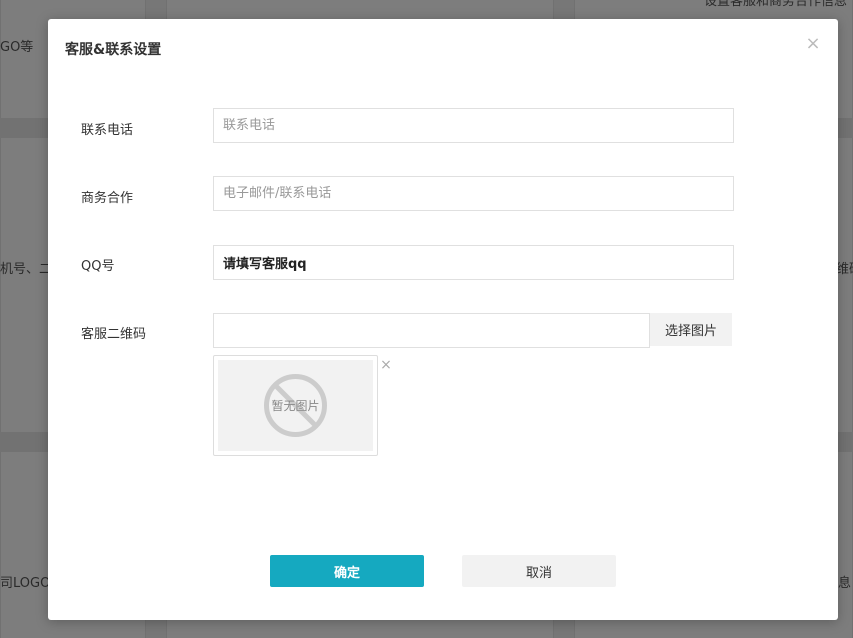 The image size is (853, 638). What do you see at coordinates (473, 193) in the screenshot?
I see `business-contact-input` at bounding box center [473, 193].